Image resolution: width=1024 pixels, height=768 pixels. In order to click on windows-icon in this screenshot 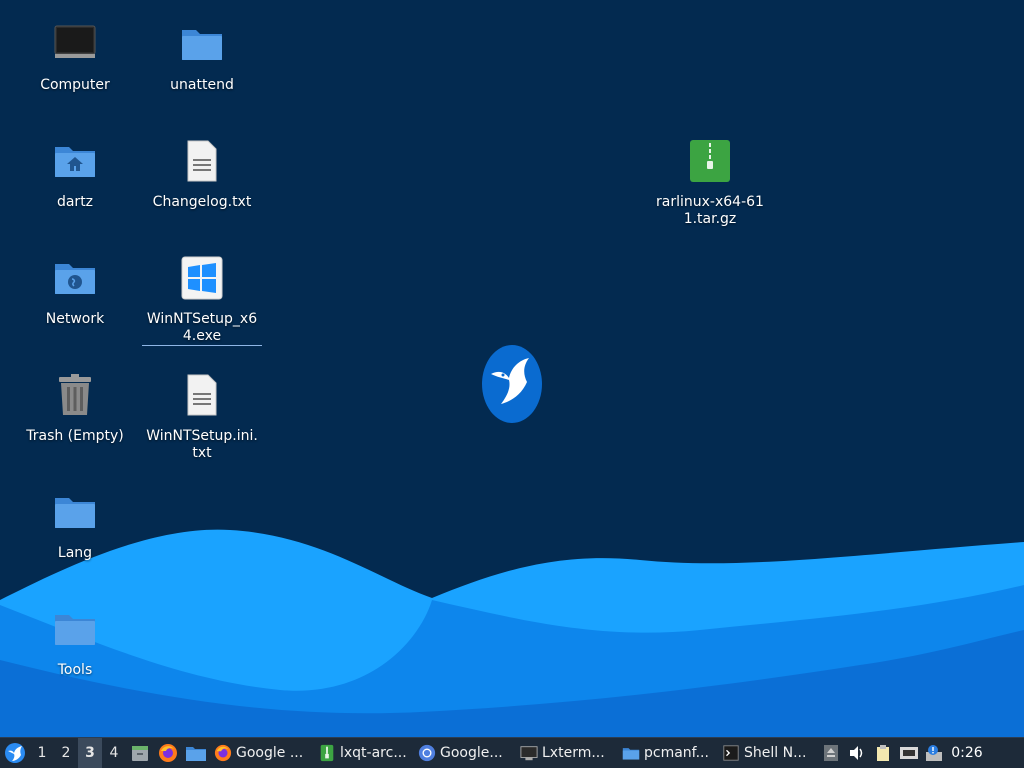, I will do `click(202, 278)`.